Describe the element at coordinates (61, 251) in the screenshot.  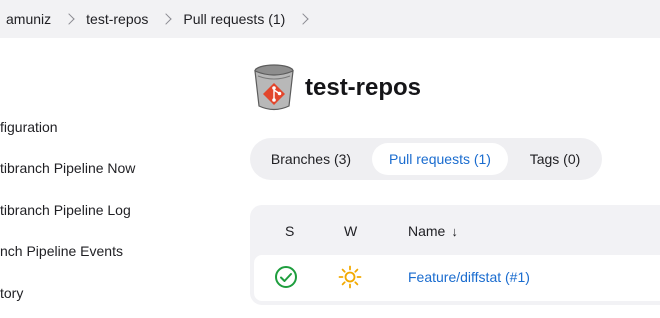
I see `sidebar-item-pipeline-events: nch Pipeline Events` at that location.